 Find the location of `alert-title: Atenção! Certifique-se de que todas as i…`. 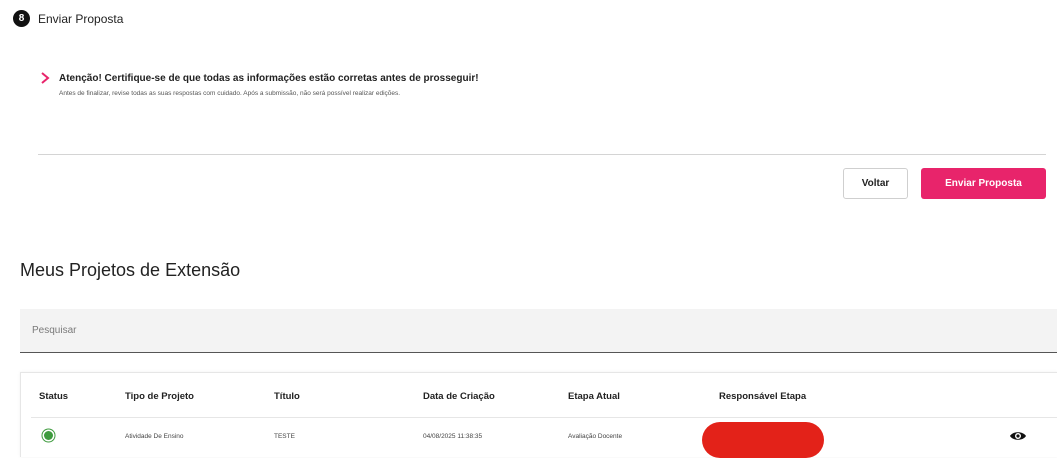

alert-title: Atenção! Certifique-se de que todas as i… is located at coordinates (269, 78).